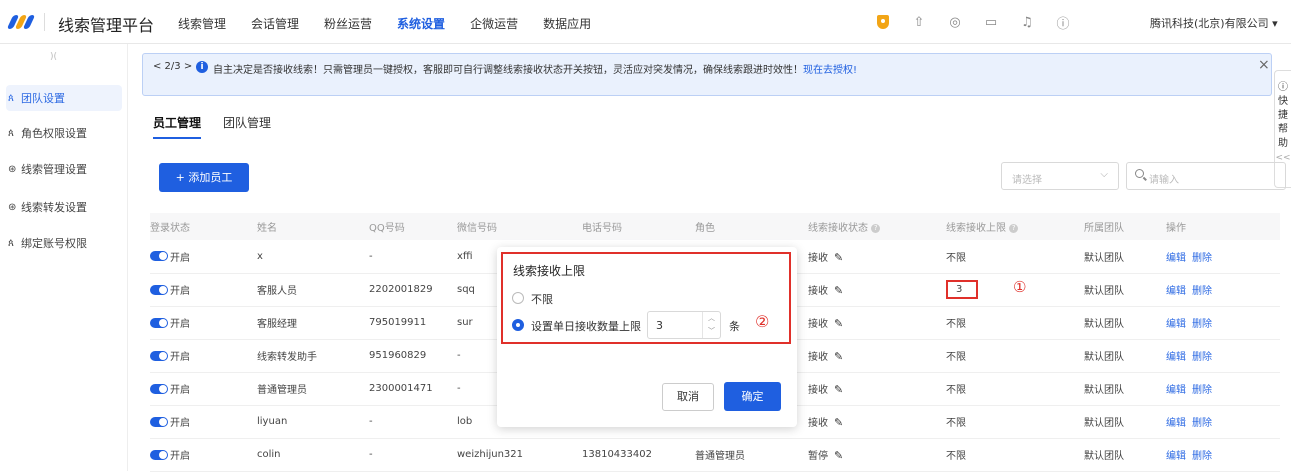 This screenshot has width=1291, height=472. Describe the element at coordinates (413, 290) in the screenshot. I see `cell-qq: 2202001829` at that location.